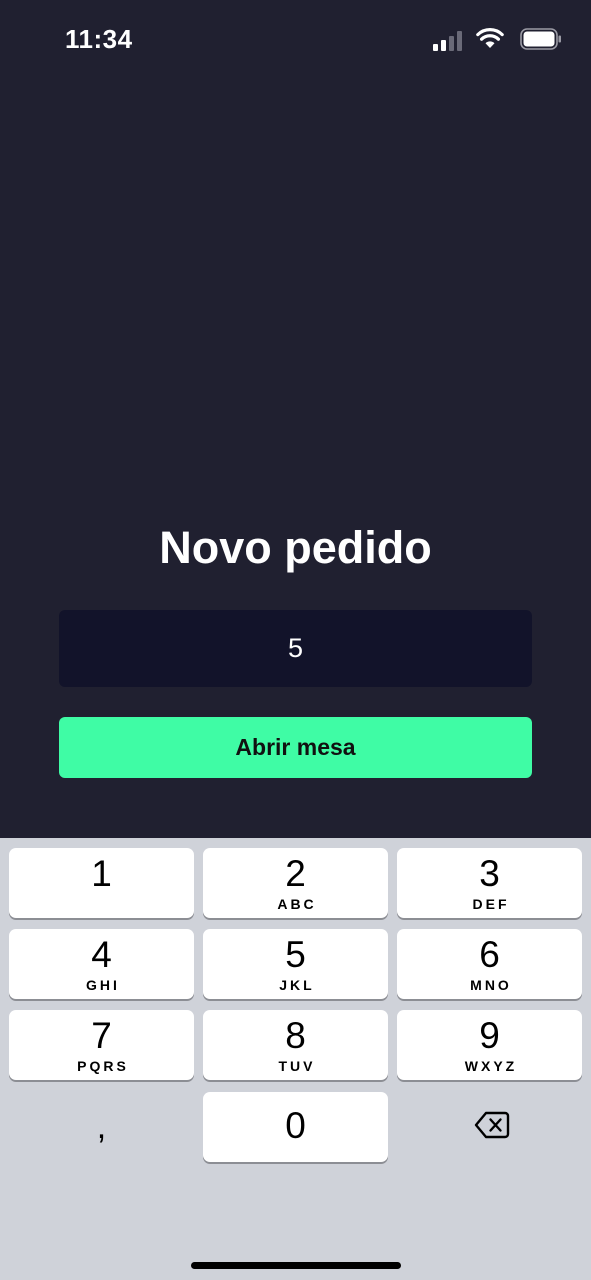  I want to click on status-bar: 11:34, so click(295, 40).